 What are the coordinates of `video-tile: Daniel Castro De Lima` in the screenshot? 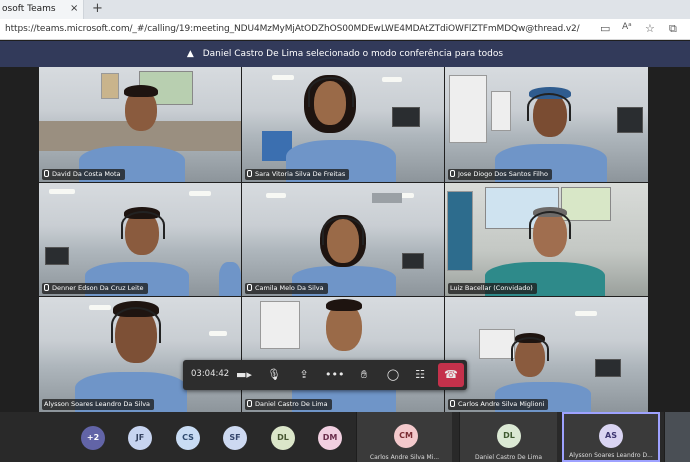 It's located at (343, 354).